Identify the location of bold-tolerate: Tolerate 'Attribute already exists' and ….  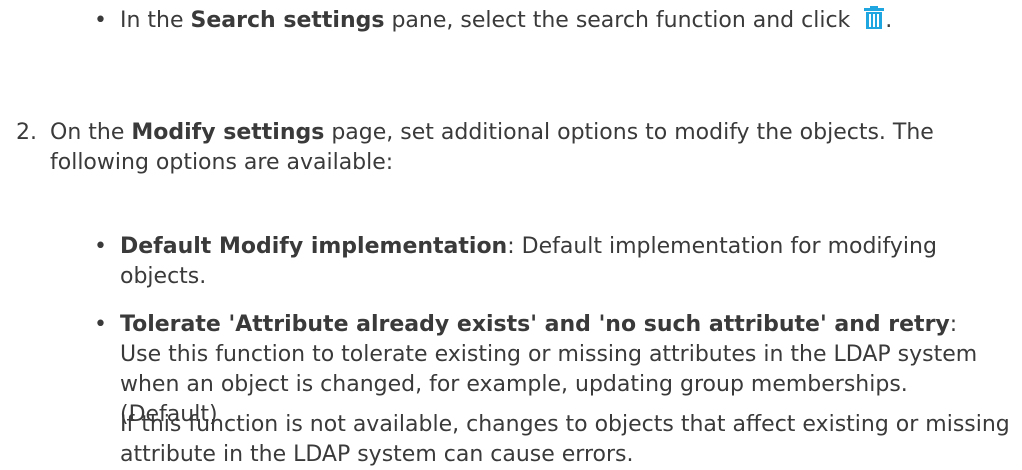
(535, 324).